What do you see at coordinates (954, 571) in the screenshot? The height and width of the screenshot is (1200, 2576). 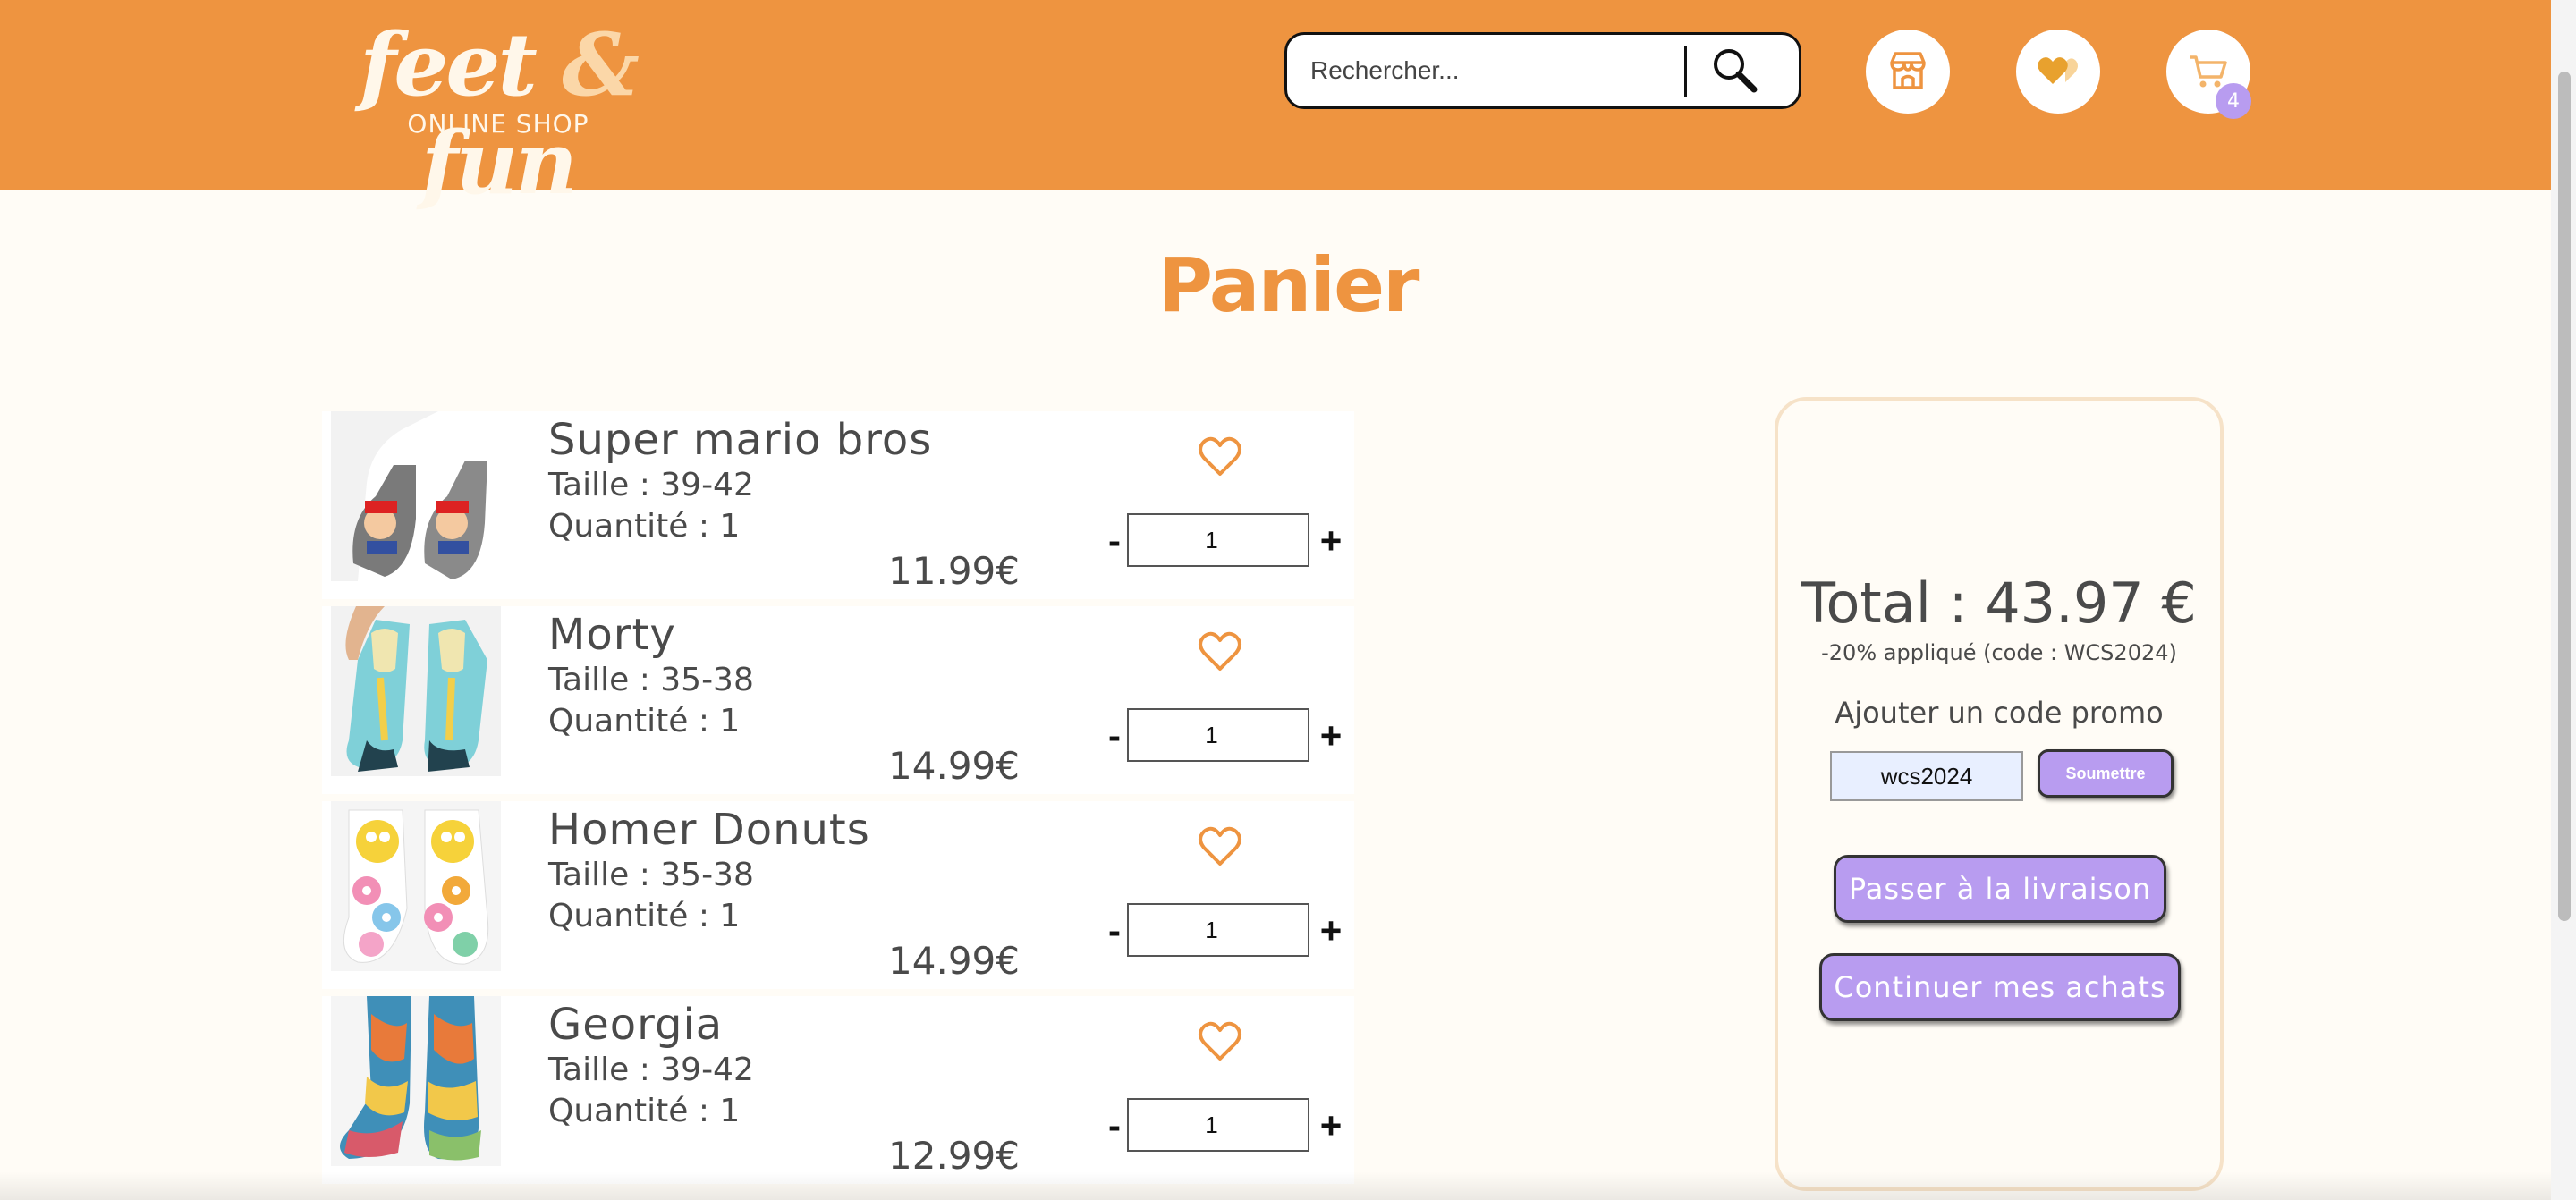 I see `item-price: 11.99€` at bounding box center [954, 571].